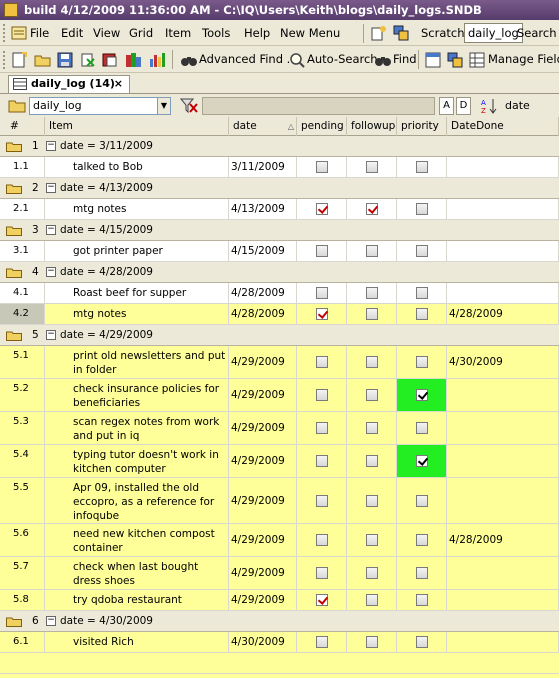  I want to click on menu-search: Search, so click(537, 33).